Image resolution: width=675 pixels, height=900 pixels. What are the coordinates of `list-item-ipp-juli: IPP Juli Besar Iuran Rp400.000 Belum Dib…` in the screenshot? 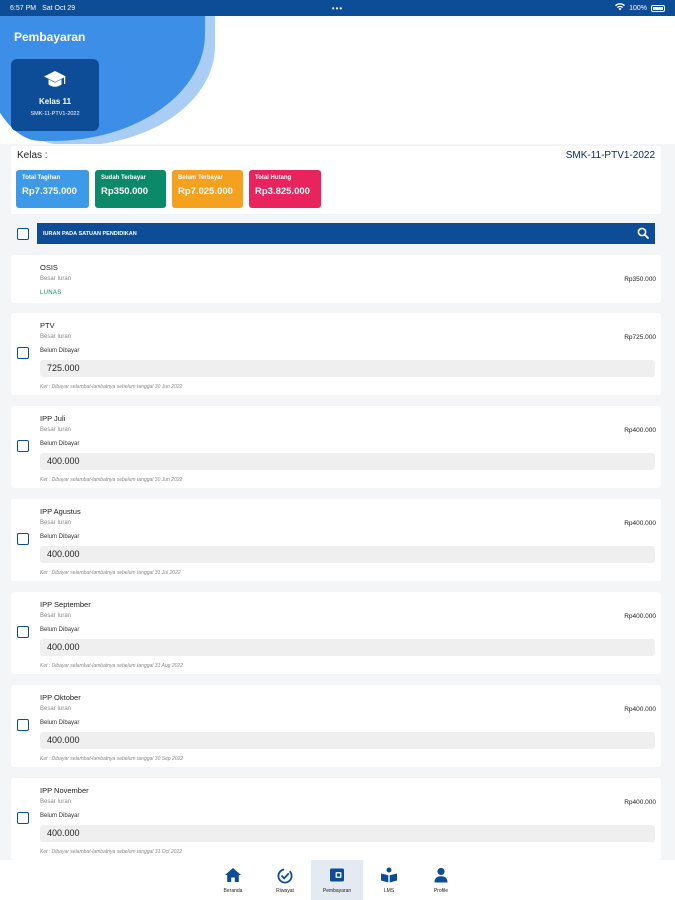 It's located at (336, 447).